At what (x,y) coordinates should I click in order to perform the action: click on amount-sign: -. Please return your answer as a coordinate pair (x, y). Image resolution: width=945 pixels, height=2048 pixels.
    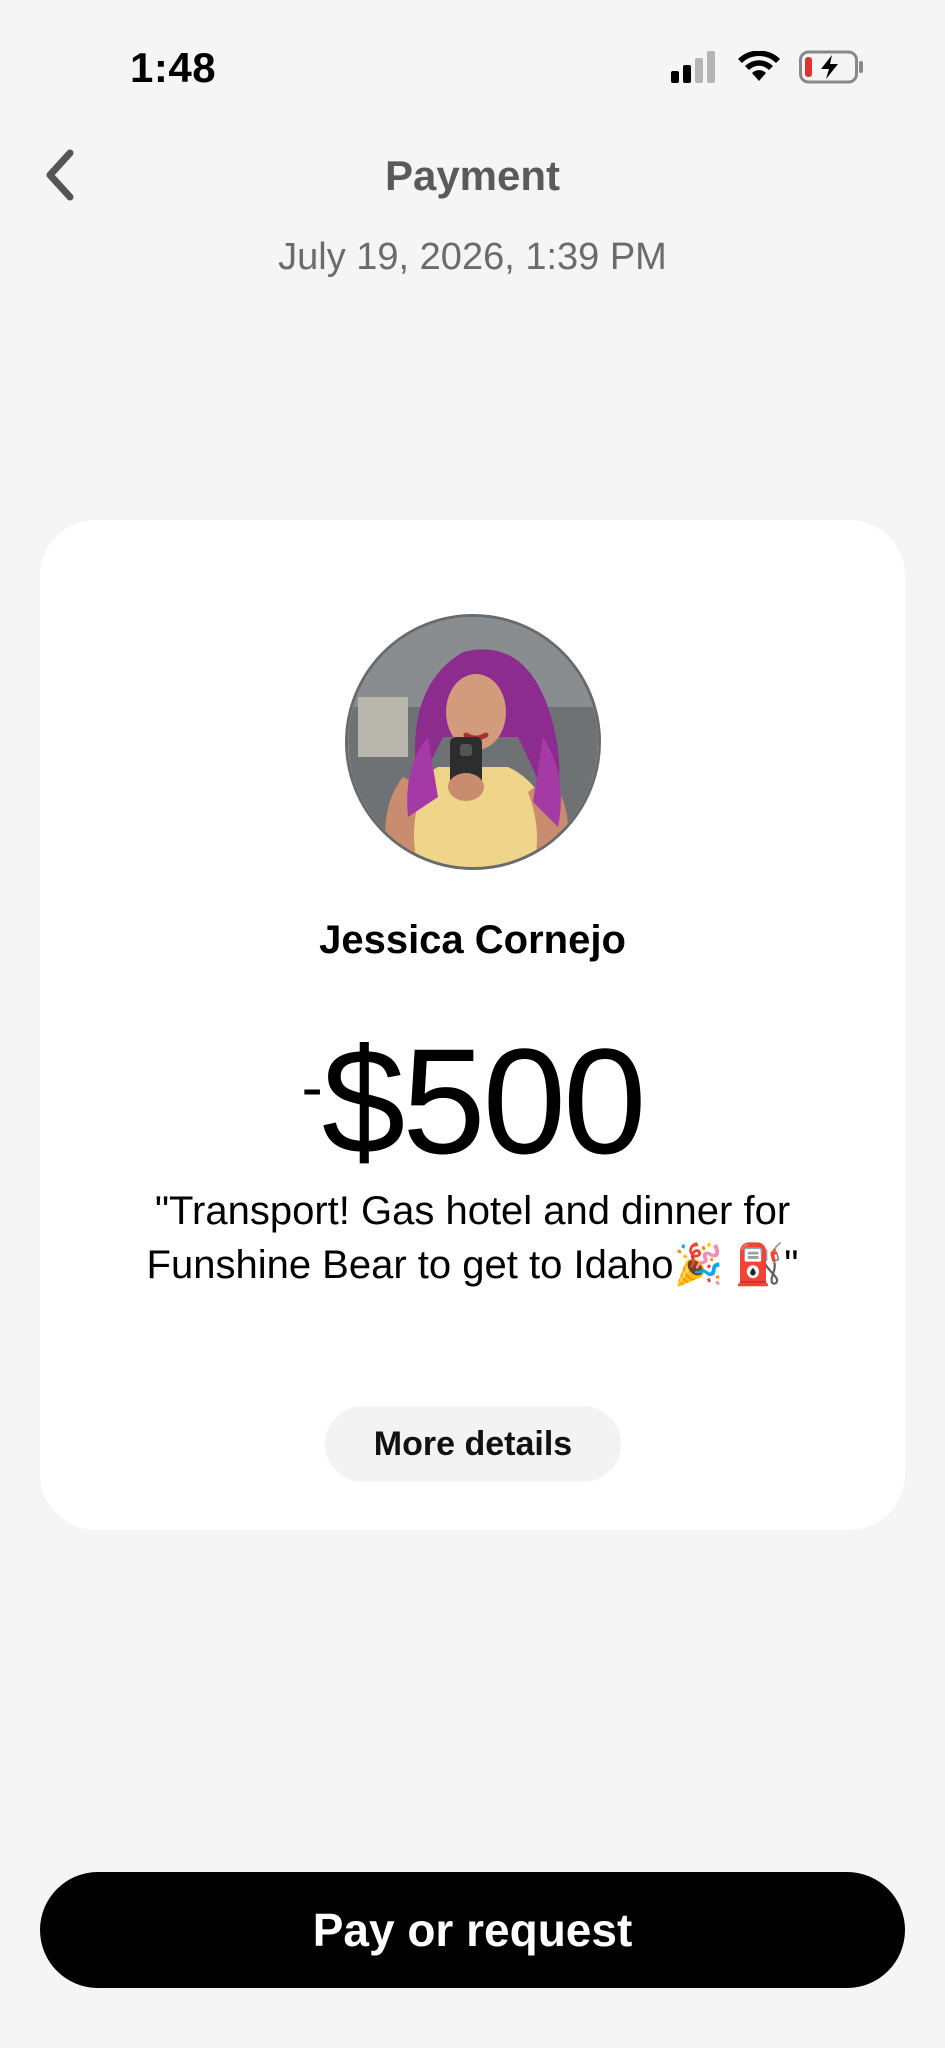
    Looking at the image, I should click on (311, 1087).